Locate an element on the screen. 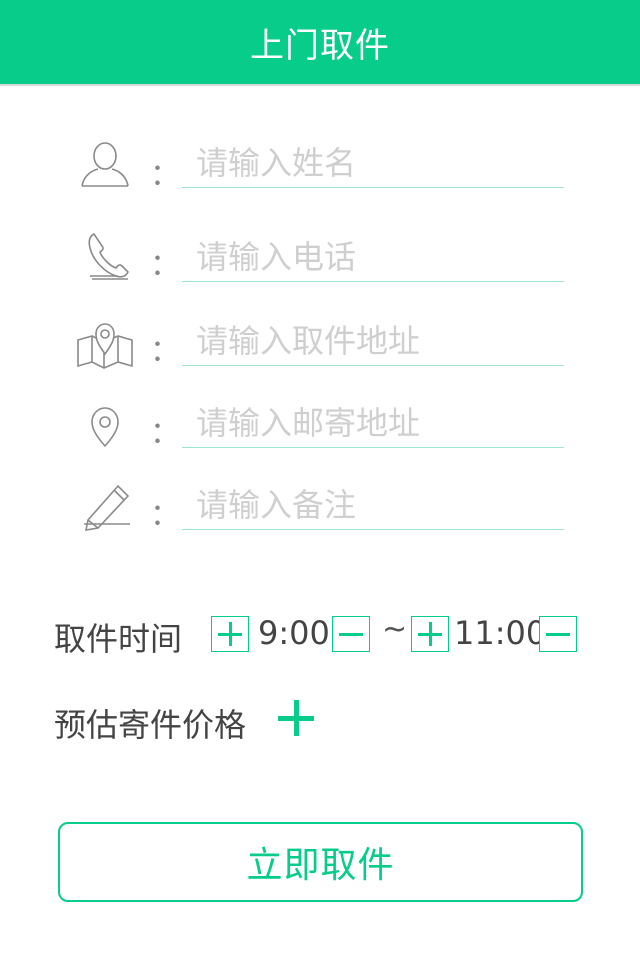 The image size is (640, 961). end-time-decrease-button is located at coordinates (558, 634).